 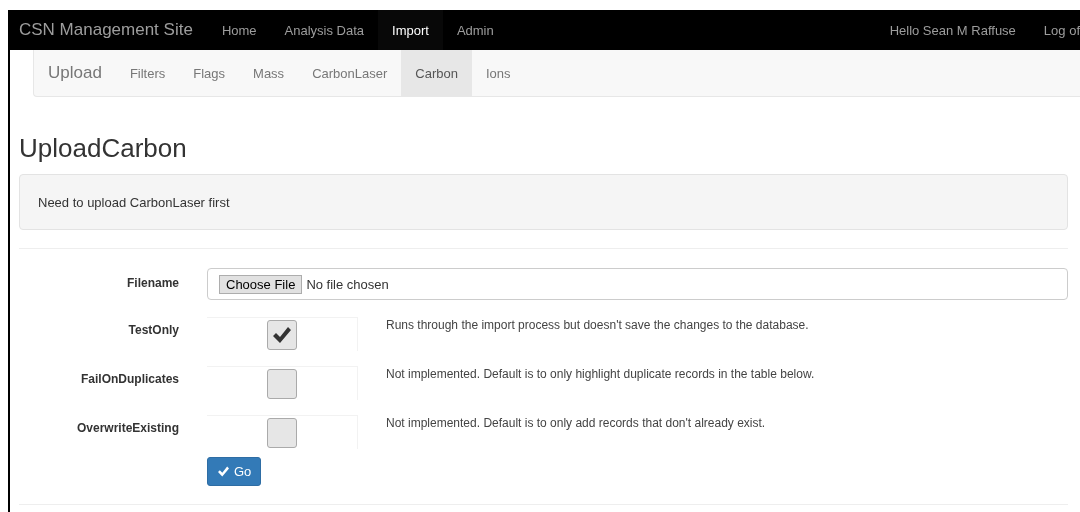 I want to click on field-label: Filename, so click(x=152, y=282).